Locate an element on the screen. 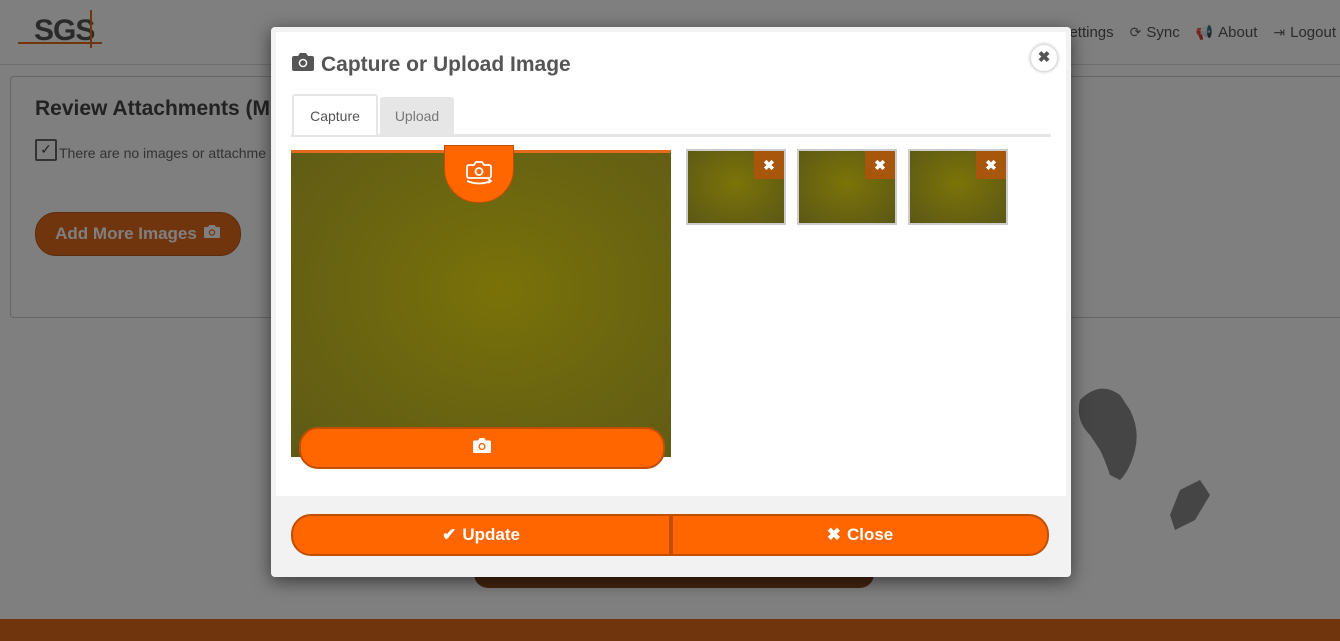 This screenshot has height=641, width=1340. thumbnail-list: ✖ ✖ ✖ is located at coordinates (866, 189).